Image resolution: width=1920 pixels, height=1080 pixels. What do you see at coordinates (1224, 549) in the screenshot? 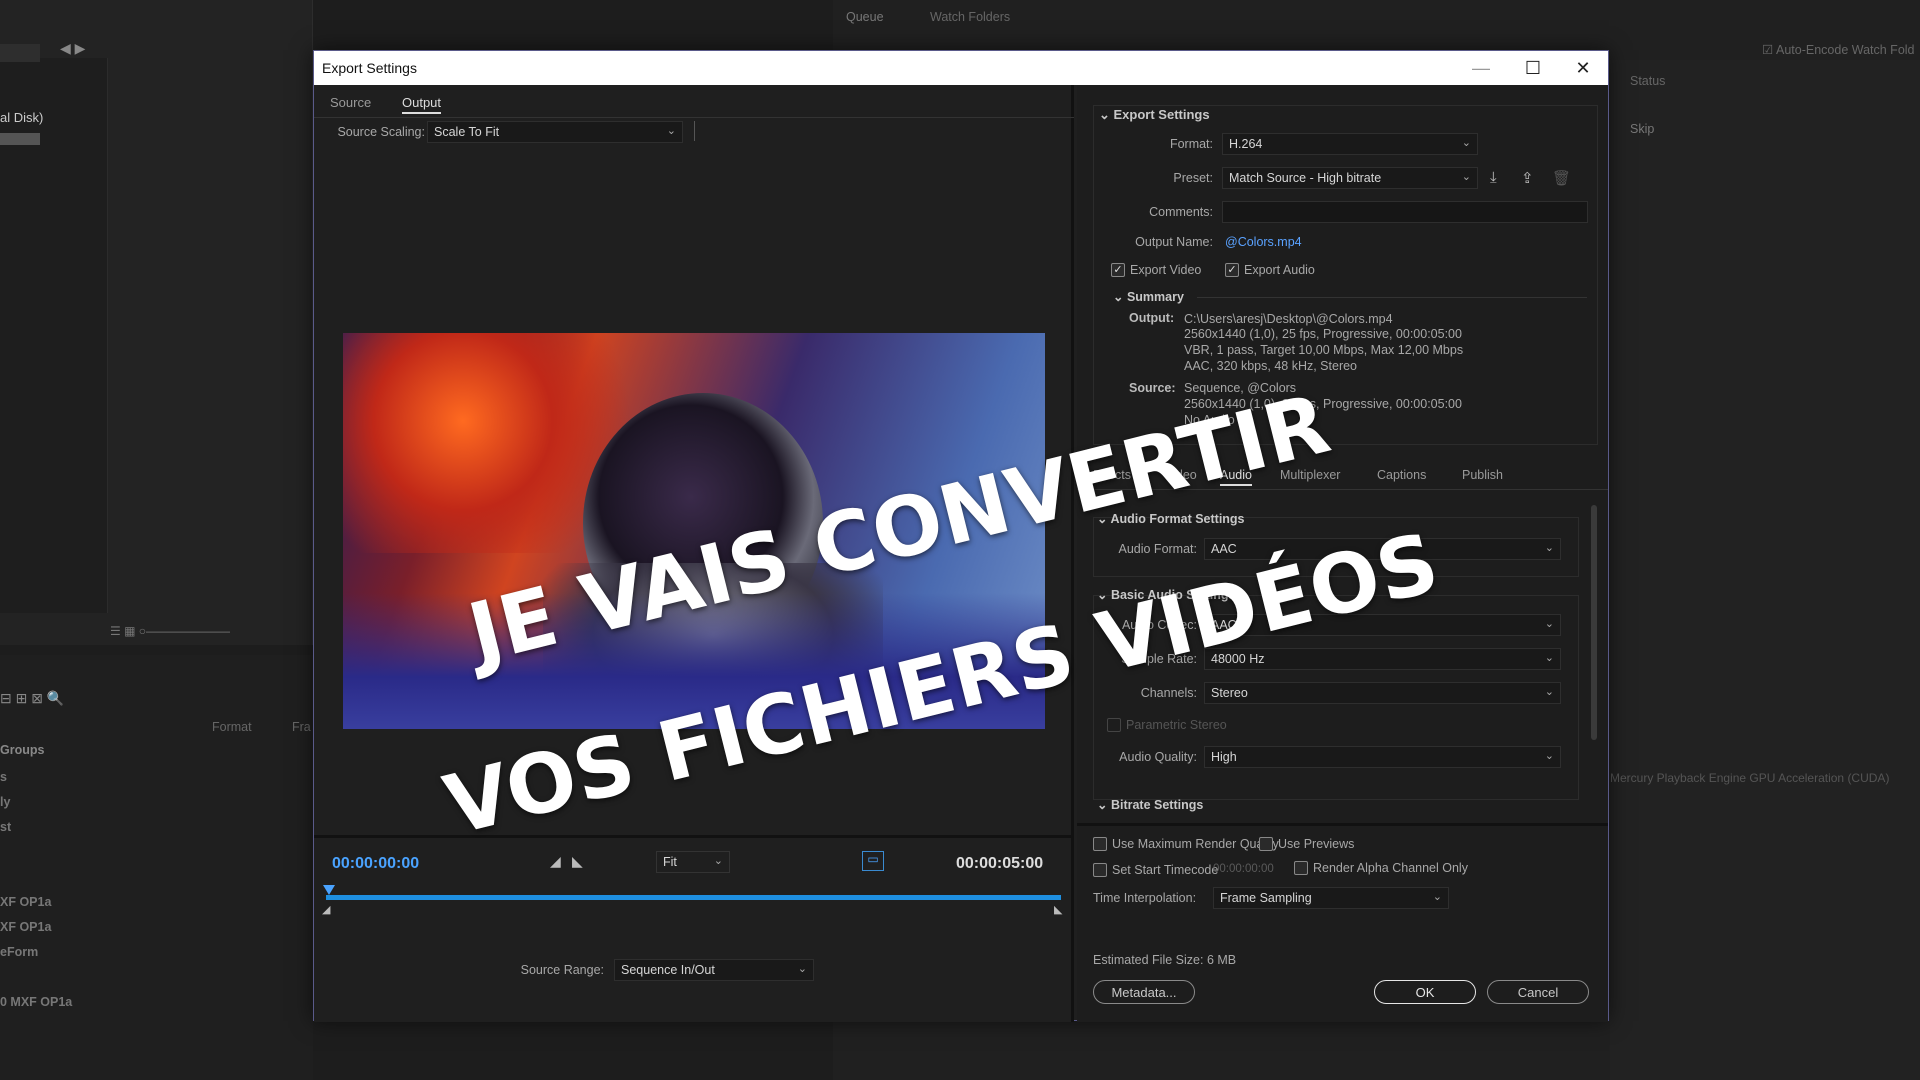
I see `audio-format-value: AAC` at bounding box center [1224, 549].